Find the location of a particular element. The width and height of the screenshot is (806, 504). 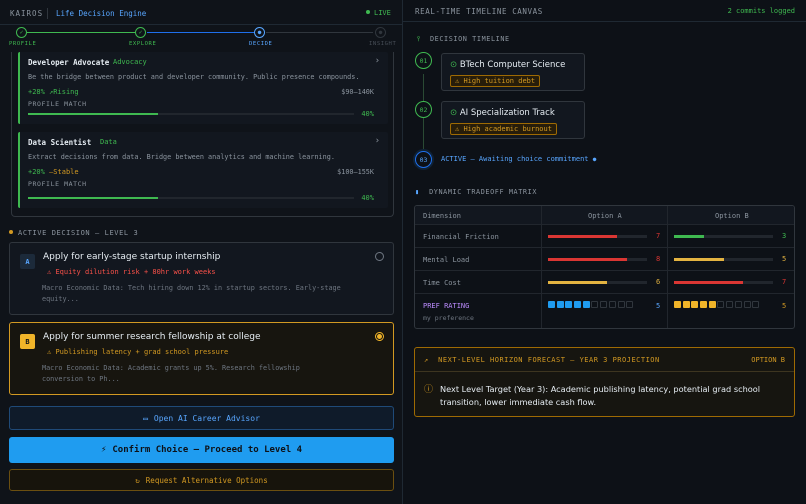

canvas-header-separator is located at coordinates (604, 21).